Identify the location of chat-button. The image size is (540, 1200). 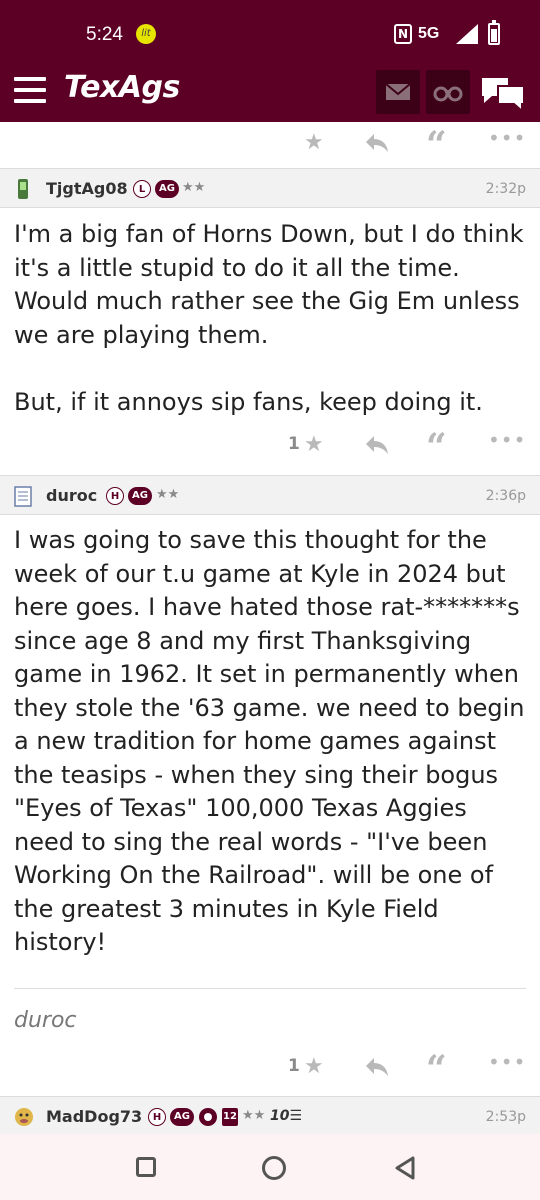
(503, 92).